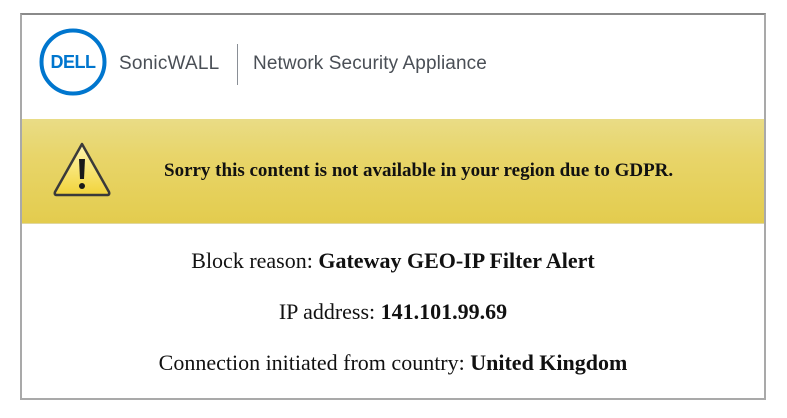  I want to click on block-reason-label: Block reason:, so click(252, 260).